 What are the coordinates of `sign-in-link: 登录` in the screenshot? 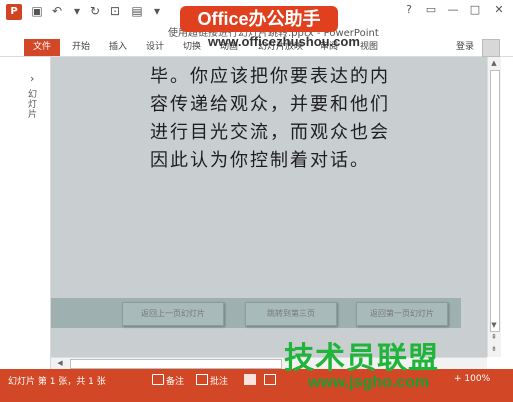 It's located at (465, 47).